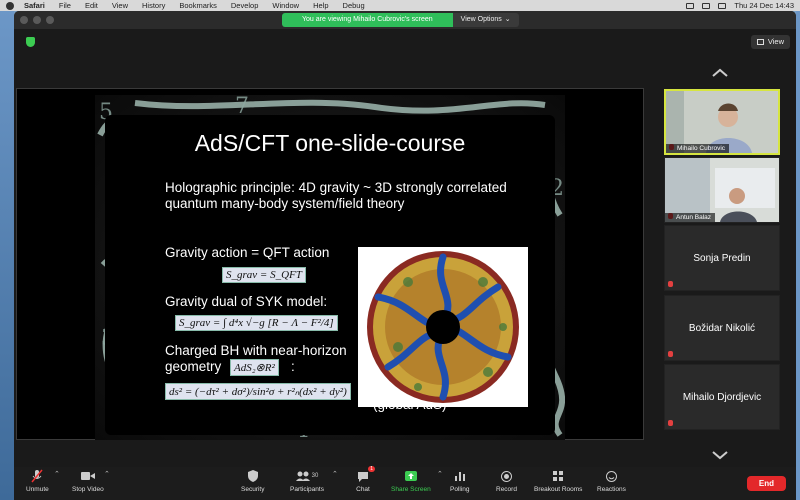 This screenshot has height=500, width=800. I want to click on equation-syk: S_grav = ∫ d⁴x √−g [R − Λ − F²/4], so click(256, 323).